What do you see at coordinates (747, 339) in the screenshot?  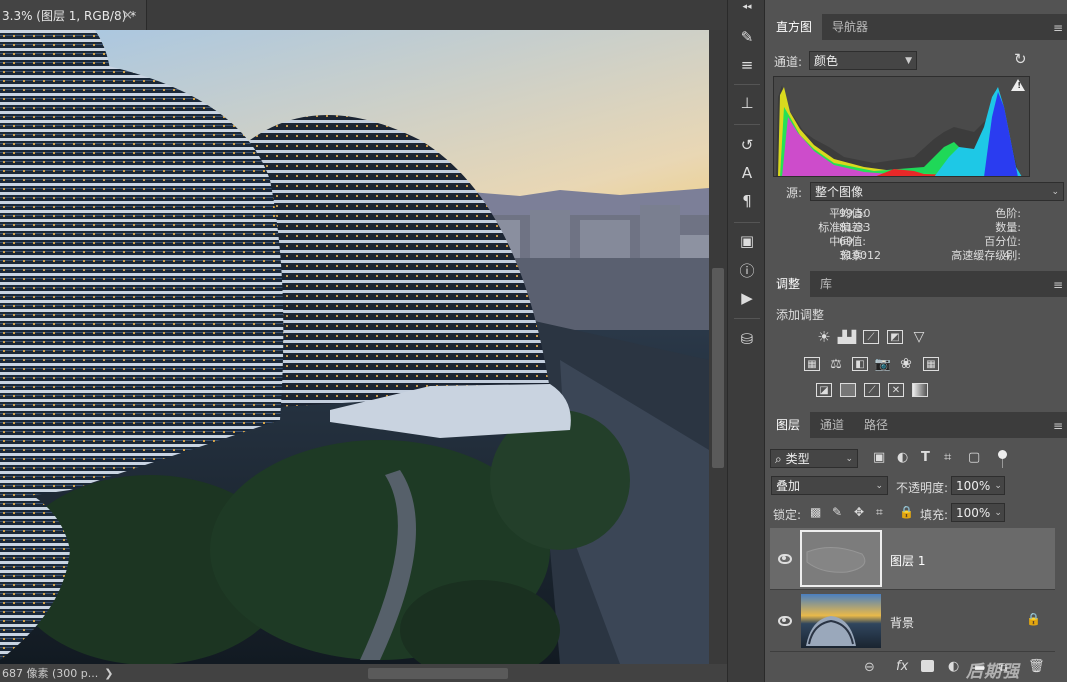 I see `tool-presets-icon: ⛁` at bounding box center [747, 339].